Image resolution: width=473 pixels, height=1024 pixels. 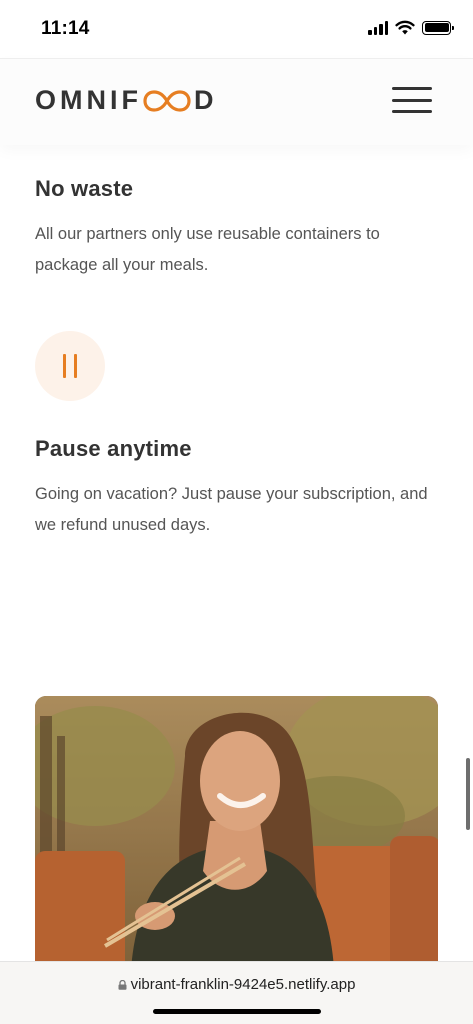 I want to click on browser-url-bar: vibrant-franklin-9424e5.netlify.app, so click(x=236, y=992).